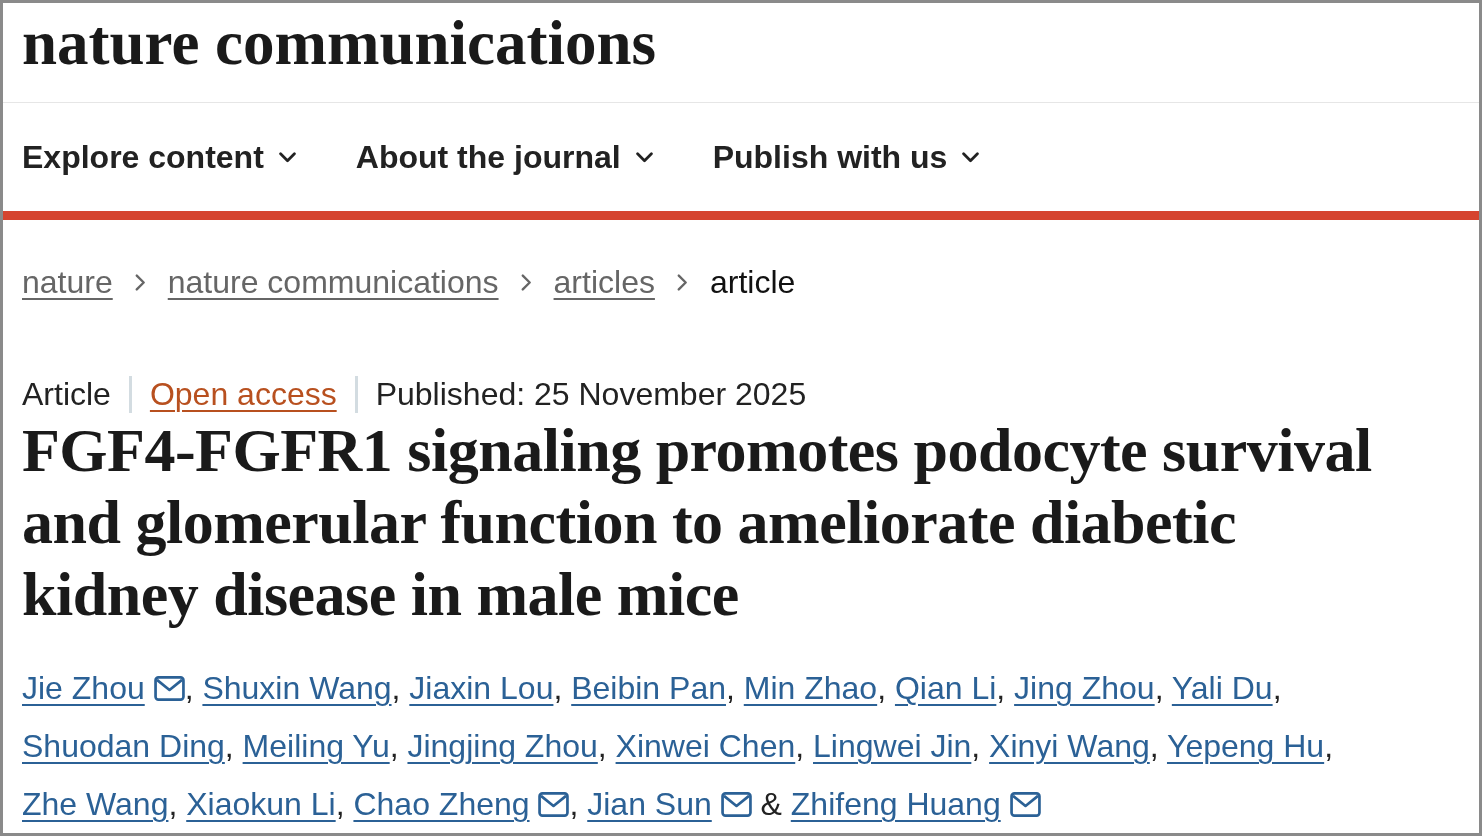 This screenshot has height=836, width=1482. I want to click on nav-menu-button: Explore content, so click(159, 157).